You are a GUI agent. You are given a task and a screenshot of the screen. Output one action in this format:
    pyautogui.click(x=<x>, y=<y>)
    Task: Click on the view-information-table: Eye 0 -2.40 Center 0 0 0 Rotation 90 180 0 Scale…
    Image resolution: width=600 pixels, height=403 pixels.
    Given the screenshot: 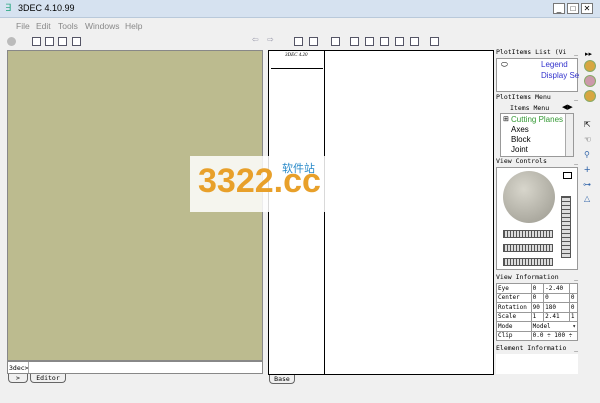 What is the action you would take?
    pyautogui.click(x=537, y=312)
    